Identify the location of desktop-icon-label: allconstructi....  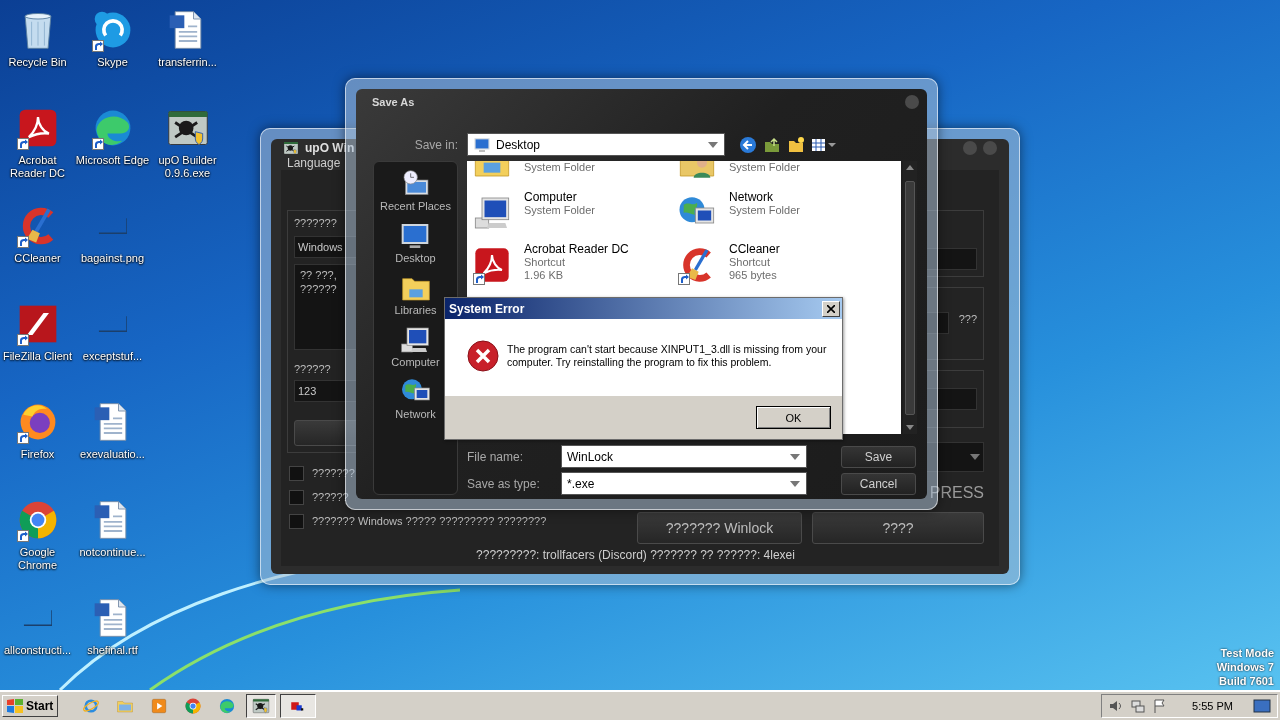
(37, 650).